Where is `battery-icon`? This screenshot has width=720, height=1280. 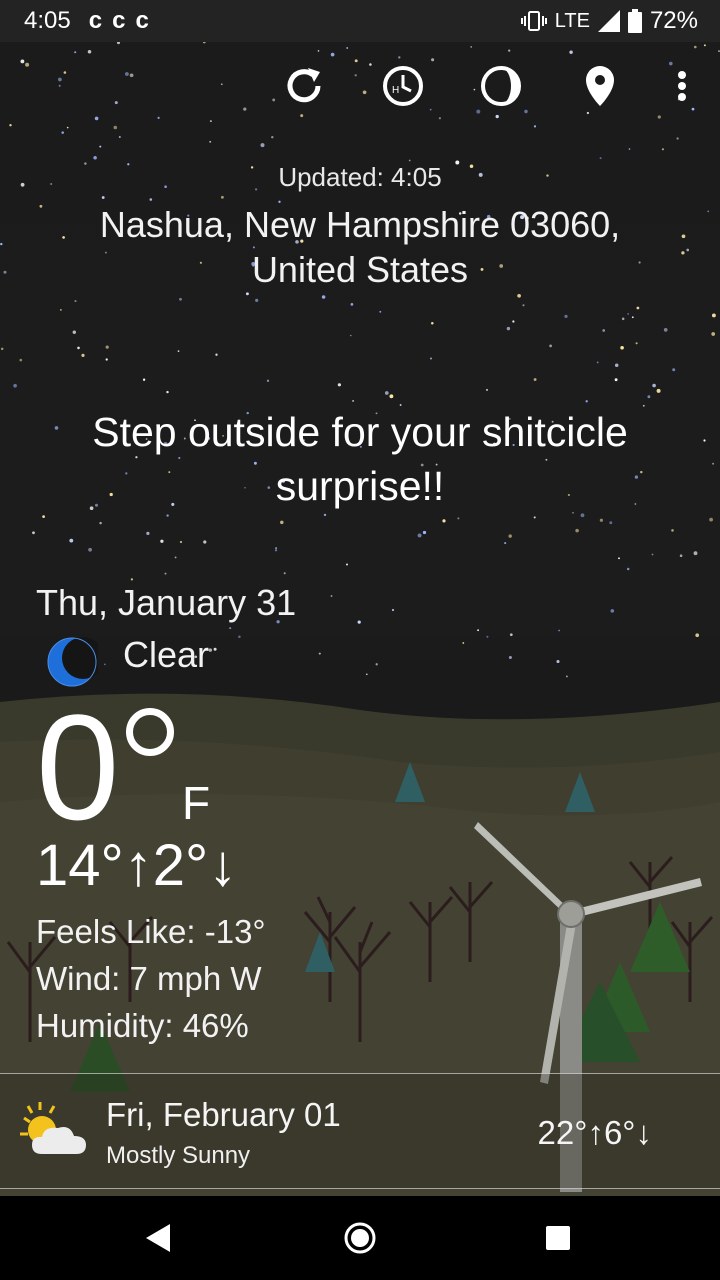
battery-icon is located at coordinates (634, 21).